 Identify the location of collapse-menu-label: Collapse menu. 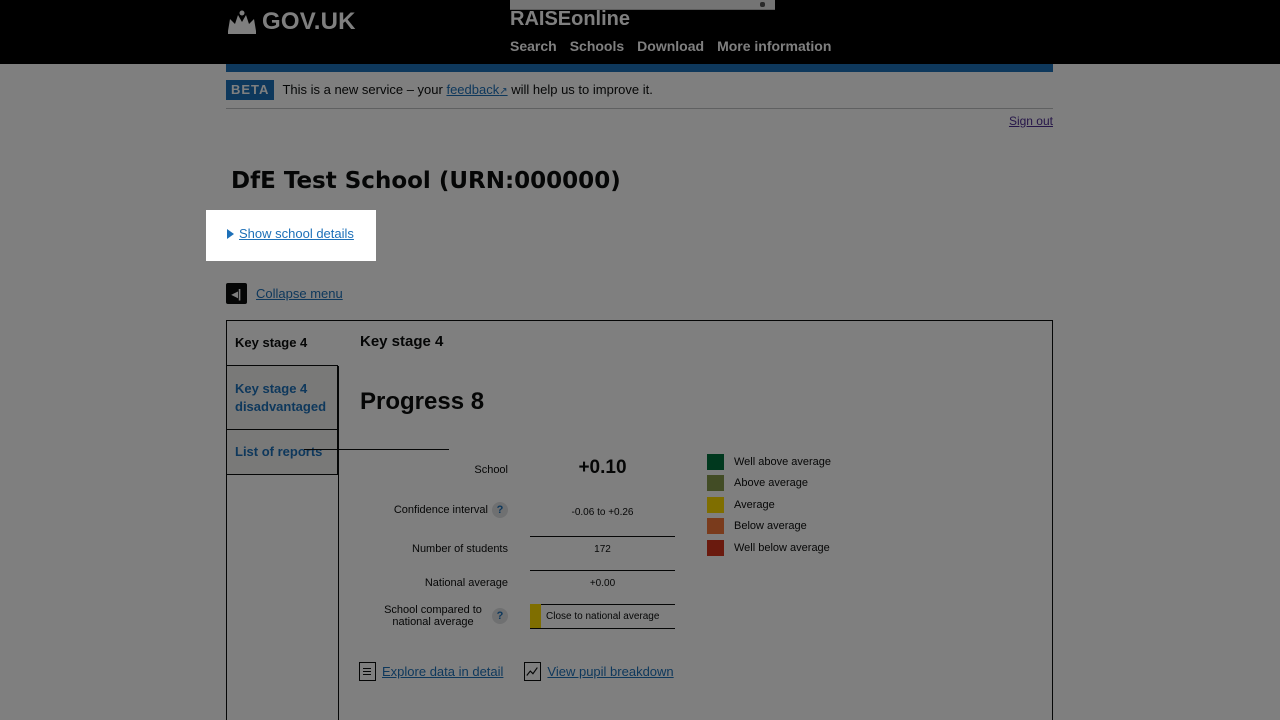
(299, 293).